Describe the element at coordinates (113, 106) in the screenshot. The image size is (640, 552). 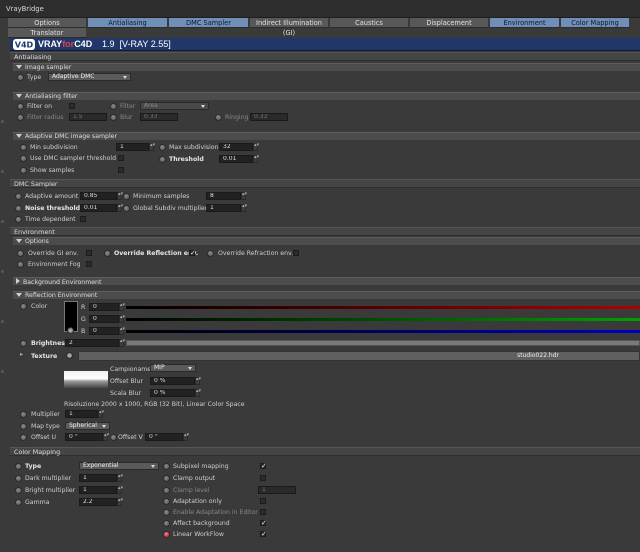
I see `filter-radio` at that location.